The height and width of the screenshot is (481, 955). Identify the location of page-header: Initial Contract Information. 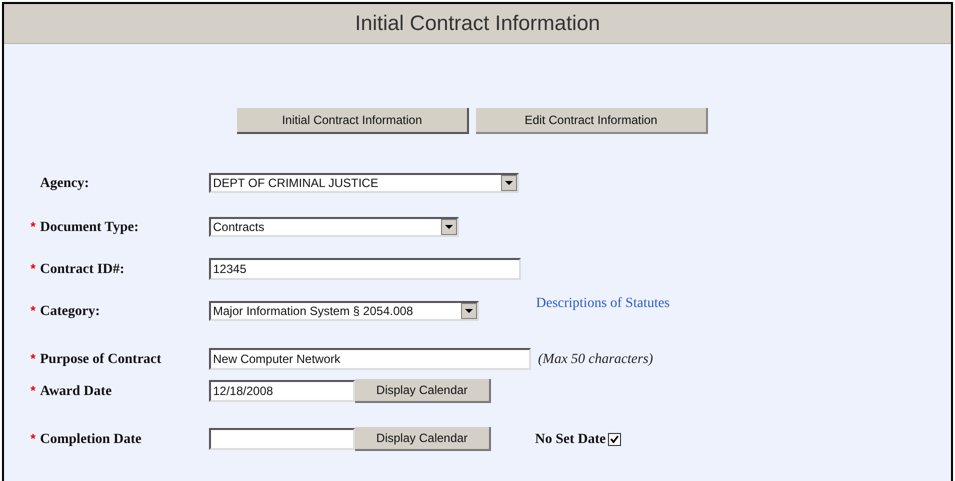
(477, 24).